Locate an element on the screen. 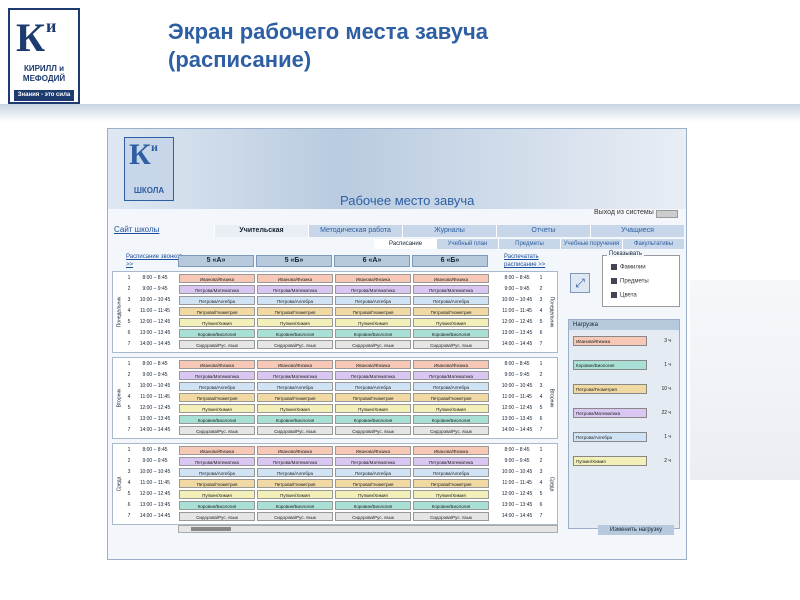 This screenshot has width=800, height=600. subtab-assignments: Учебные поручения is located at coordinates (591, 244).